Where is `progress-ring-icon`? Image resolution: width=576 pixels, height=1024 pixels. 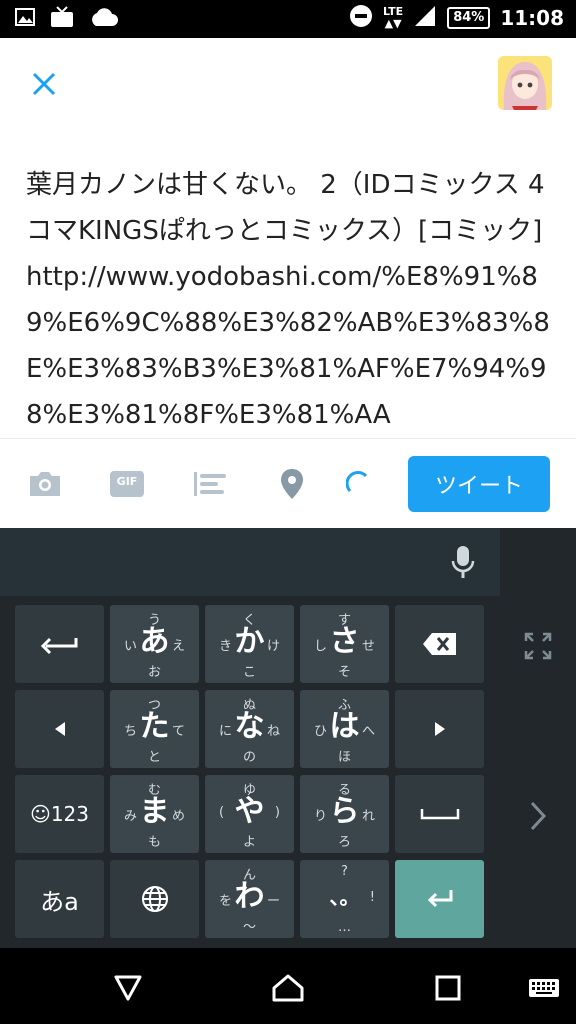
progress-ring-icon is located at coordinates (357, 482).